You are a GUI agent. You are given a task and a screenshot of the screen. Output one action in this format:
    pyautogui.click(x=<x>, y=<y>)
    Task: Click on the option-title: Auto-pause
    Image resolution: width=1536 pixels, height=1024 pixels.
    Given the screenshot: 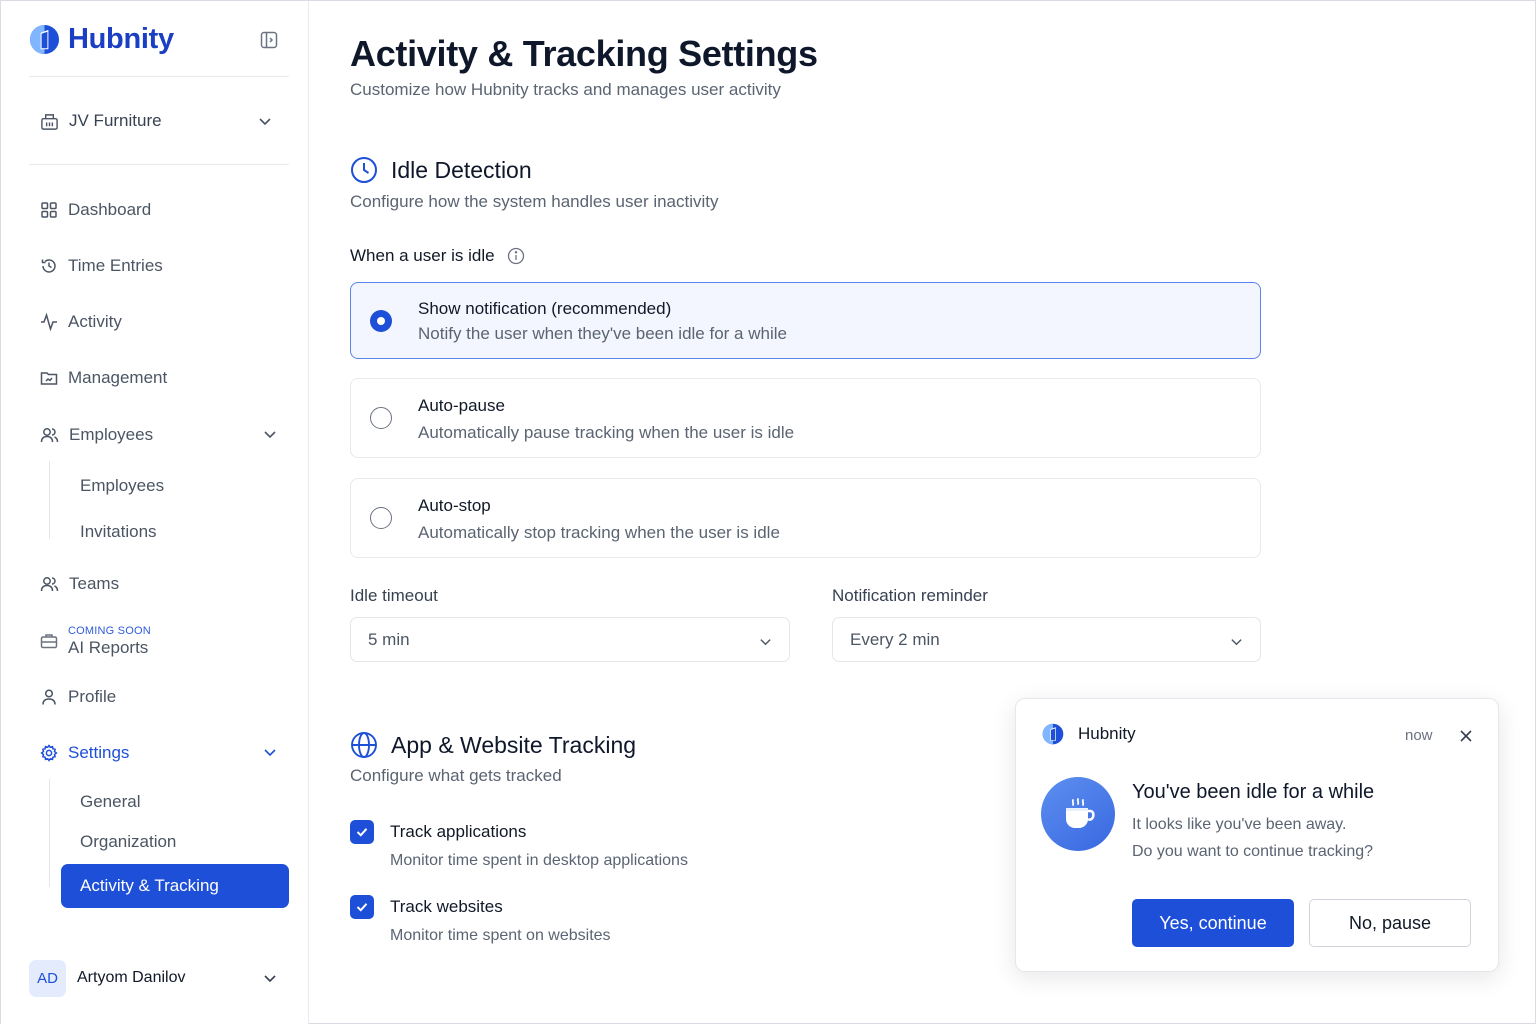 What is the action you would take?
    pyautogui.click(x=461, y=405)
    